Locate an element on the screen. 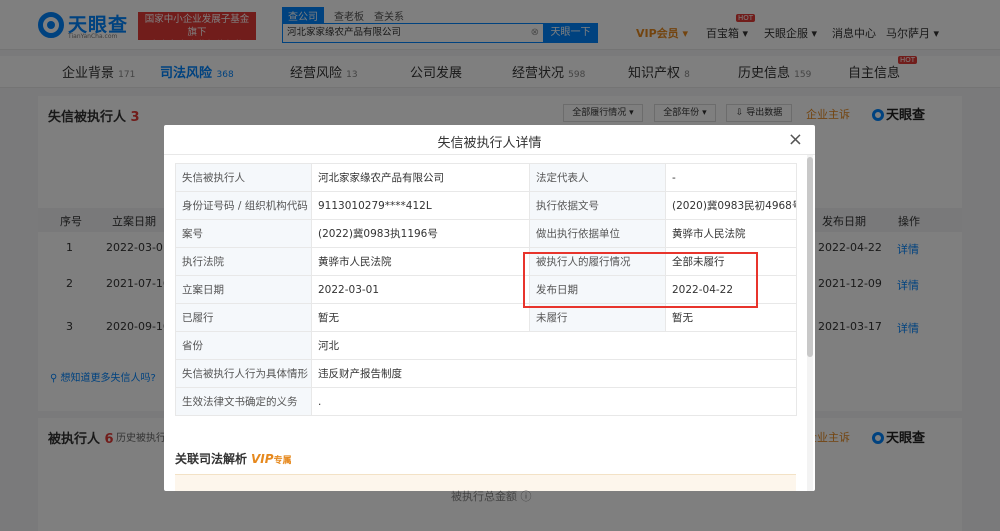 The image size is (1000, 531). field-label: 执行依据文号 is located at coordinates (597, 205).